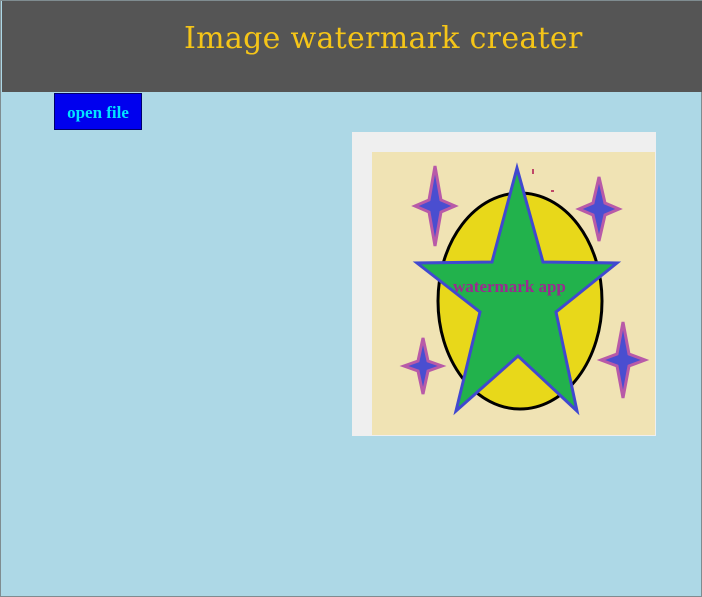 This screenshot has width=702, height=597. I want to click on sparkle-top-left, so click(435, 206).